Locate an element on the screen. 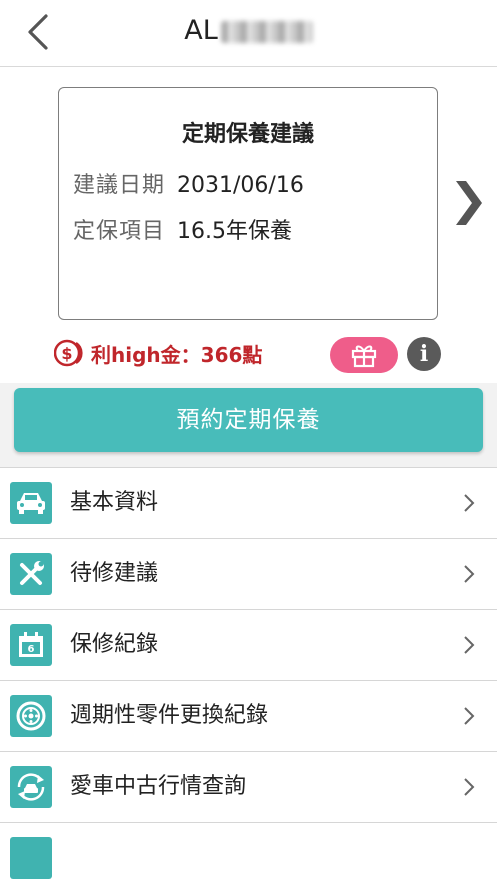  menu-item-basic-info: 基本資料 is located at coordinates (248, 502).